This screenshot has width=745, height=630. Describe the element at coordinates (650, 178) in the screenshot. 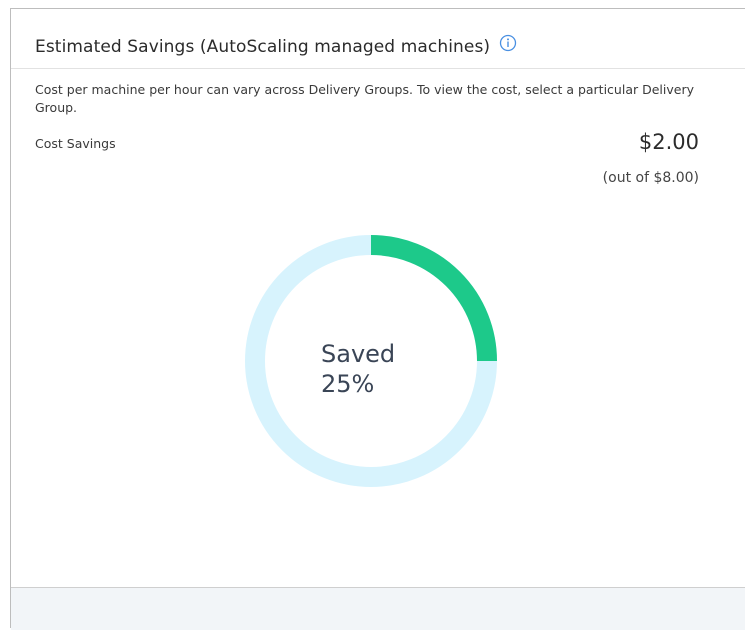

I see `cost-total: (out of $8.00)` at that location.